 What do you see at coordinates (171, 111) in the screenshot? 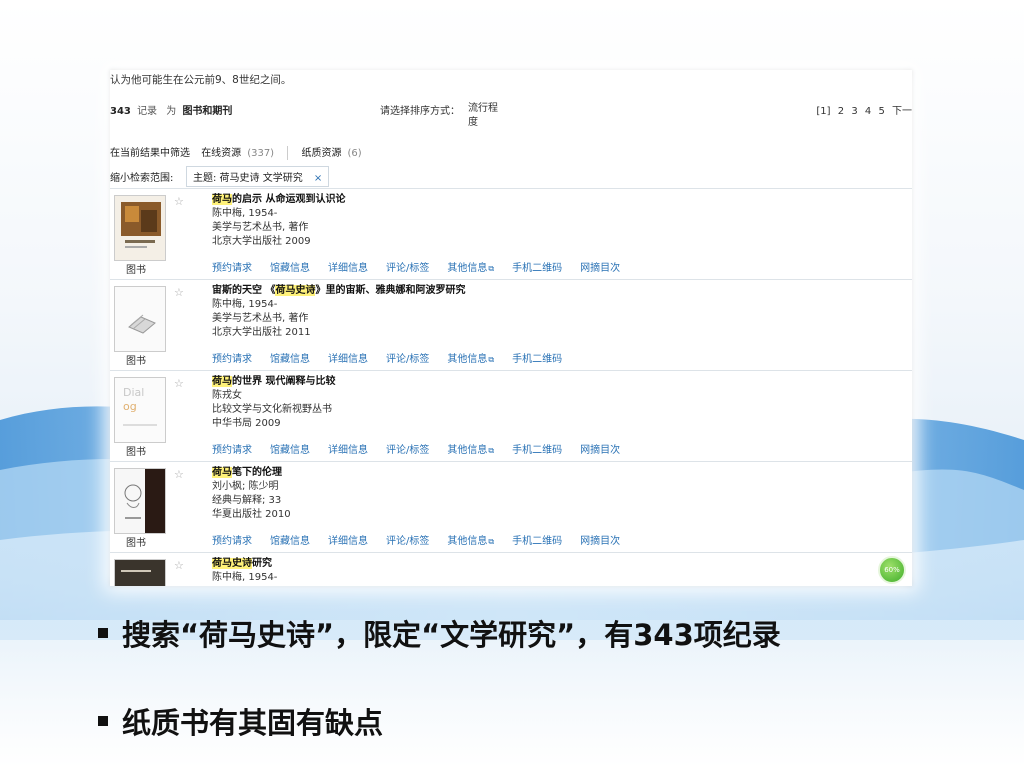
I see `result-count: 343 记录 为 图书和期刊` at bounding box center [171, 111].